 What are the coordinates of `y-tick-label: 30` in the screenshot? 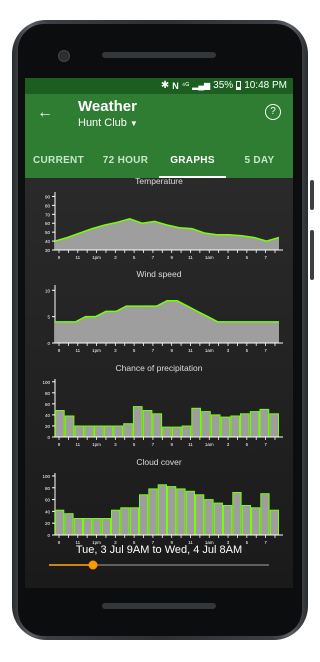 It's located at (48, 250).